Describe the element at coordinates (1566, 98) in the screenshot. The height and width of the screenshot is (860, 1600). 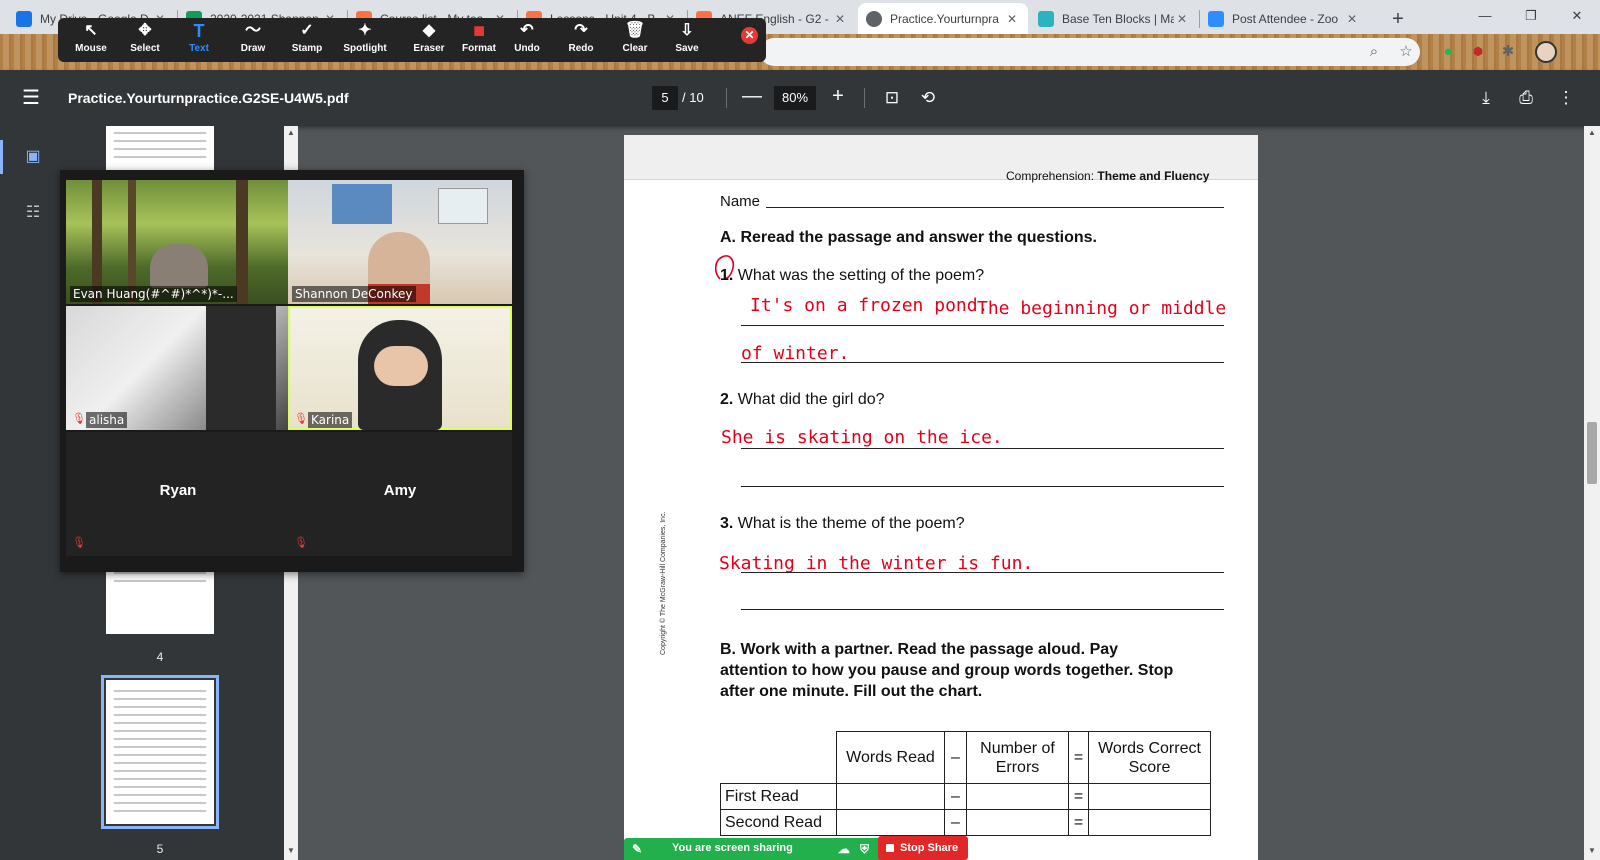
I see `more-options-icon: ⋮` at that location.